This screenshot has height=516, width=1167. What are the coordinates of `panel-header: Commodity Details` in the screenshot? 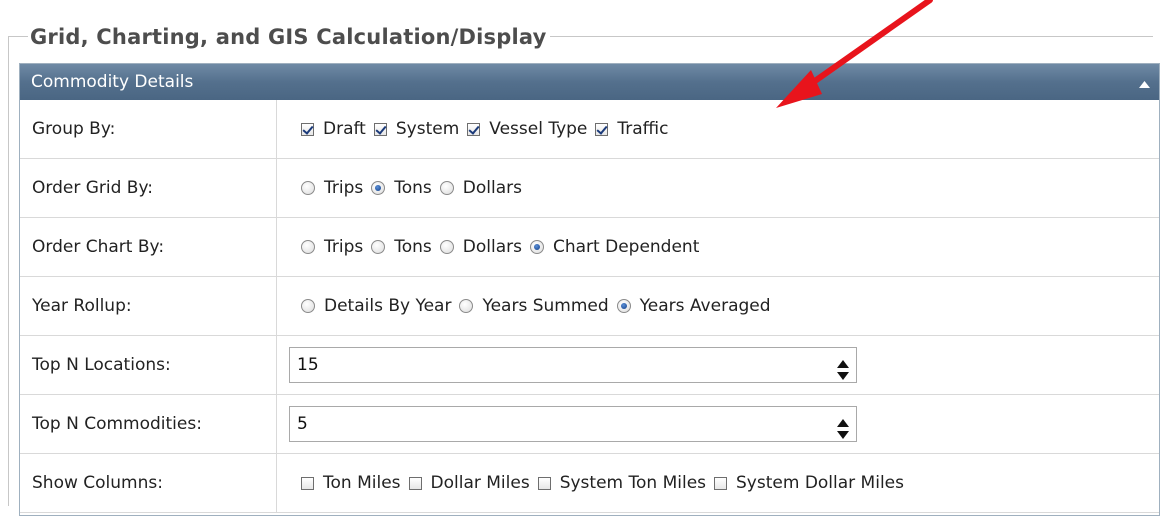 It's located at (589, 82).